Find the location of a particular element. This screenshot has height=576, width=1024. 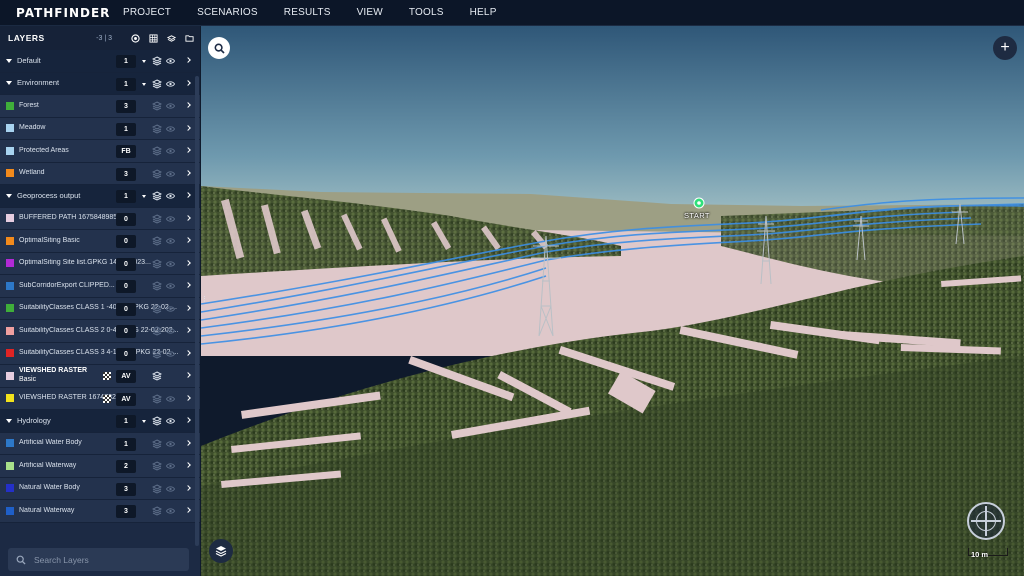

layer-item: OptimalSiting Basic 0 is located at coordinates (100, 241).